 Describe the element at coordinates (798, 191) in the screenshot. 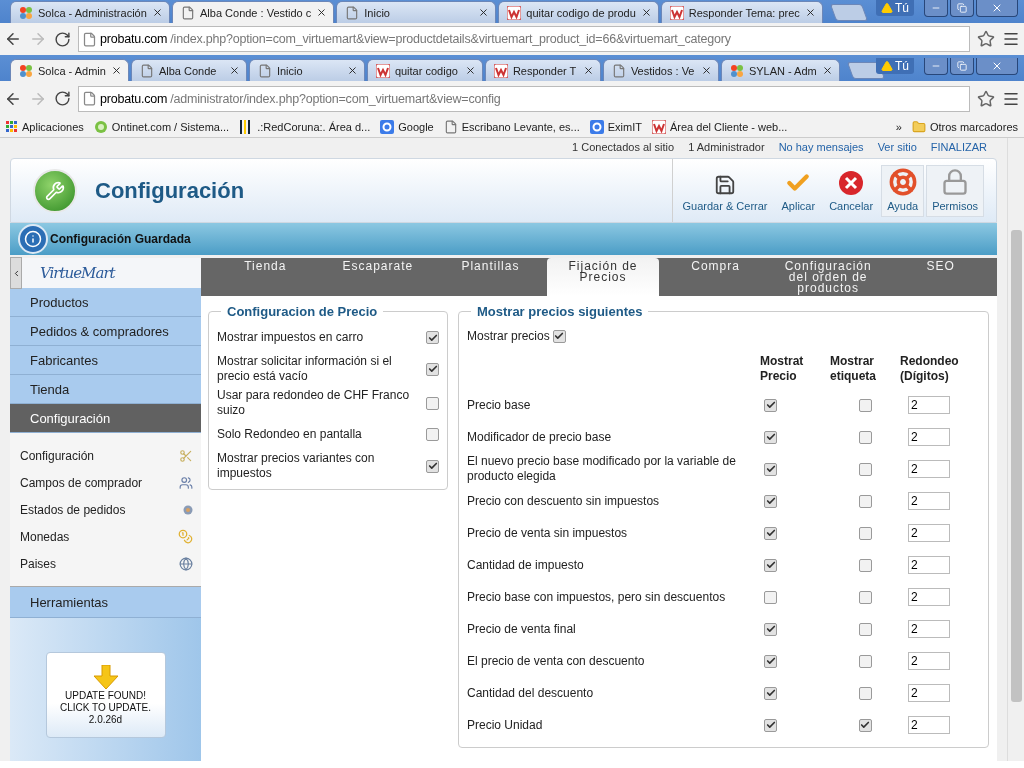

I see `toolbar-button: Aplicar` at that location.